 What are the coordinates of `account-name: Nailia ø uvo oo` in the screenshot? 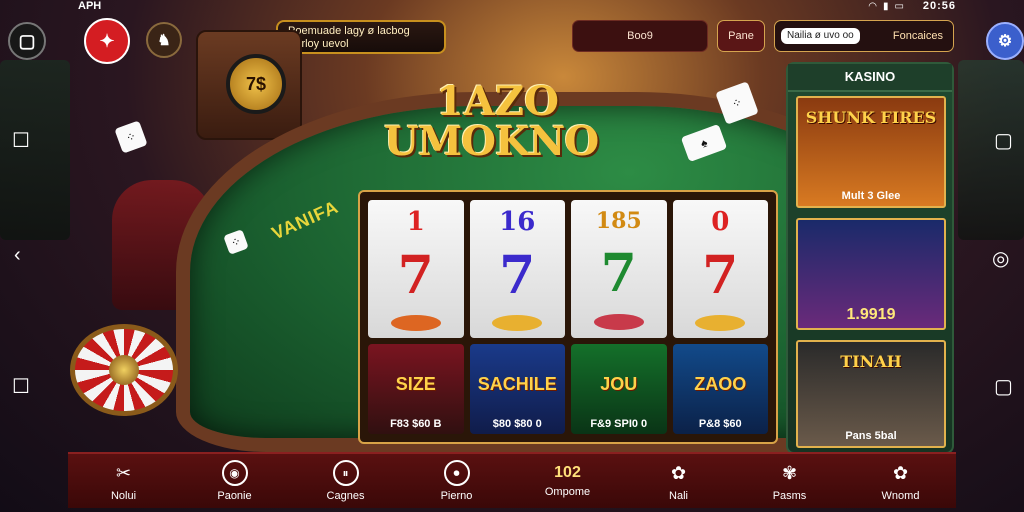 It's located at (820, 36).